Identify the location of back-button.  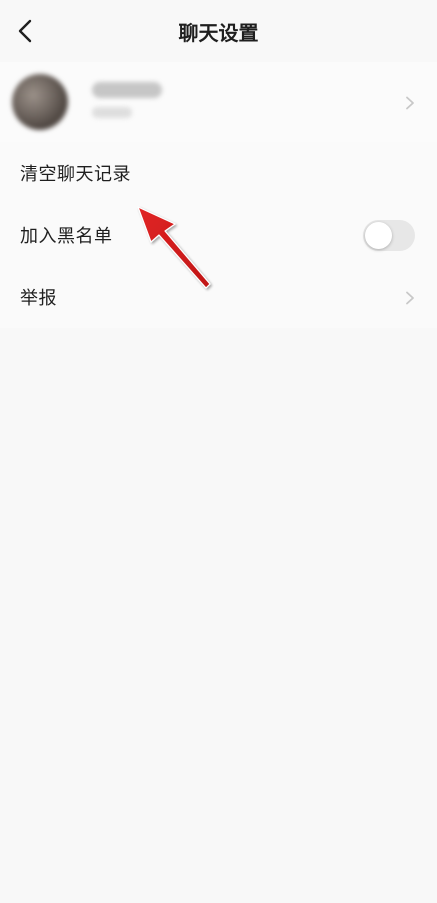
(25, 31).